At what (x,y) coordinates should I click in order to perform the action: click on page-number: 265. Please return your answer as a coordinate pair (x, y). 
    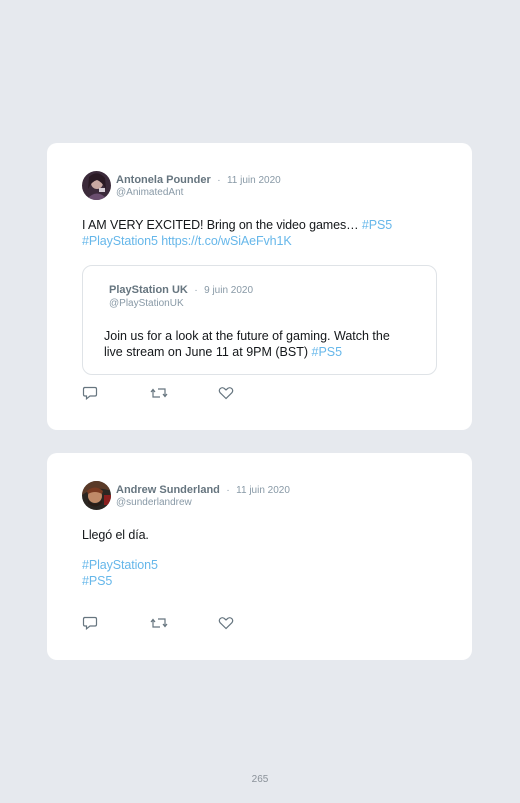
    Looking at the image, I should click on (260, 779).